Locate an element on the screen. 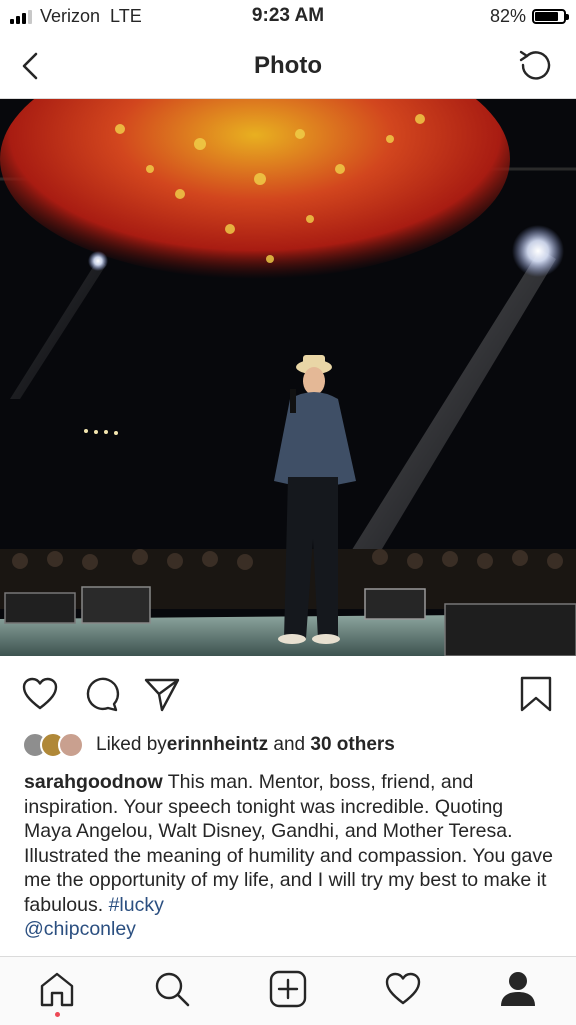  caption-username: sarahgoodnow is located at coordinates (93, 782).